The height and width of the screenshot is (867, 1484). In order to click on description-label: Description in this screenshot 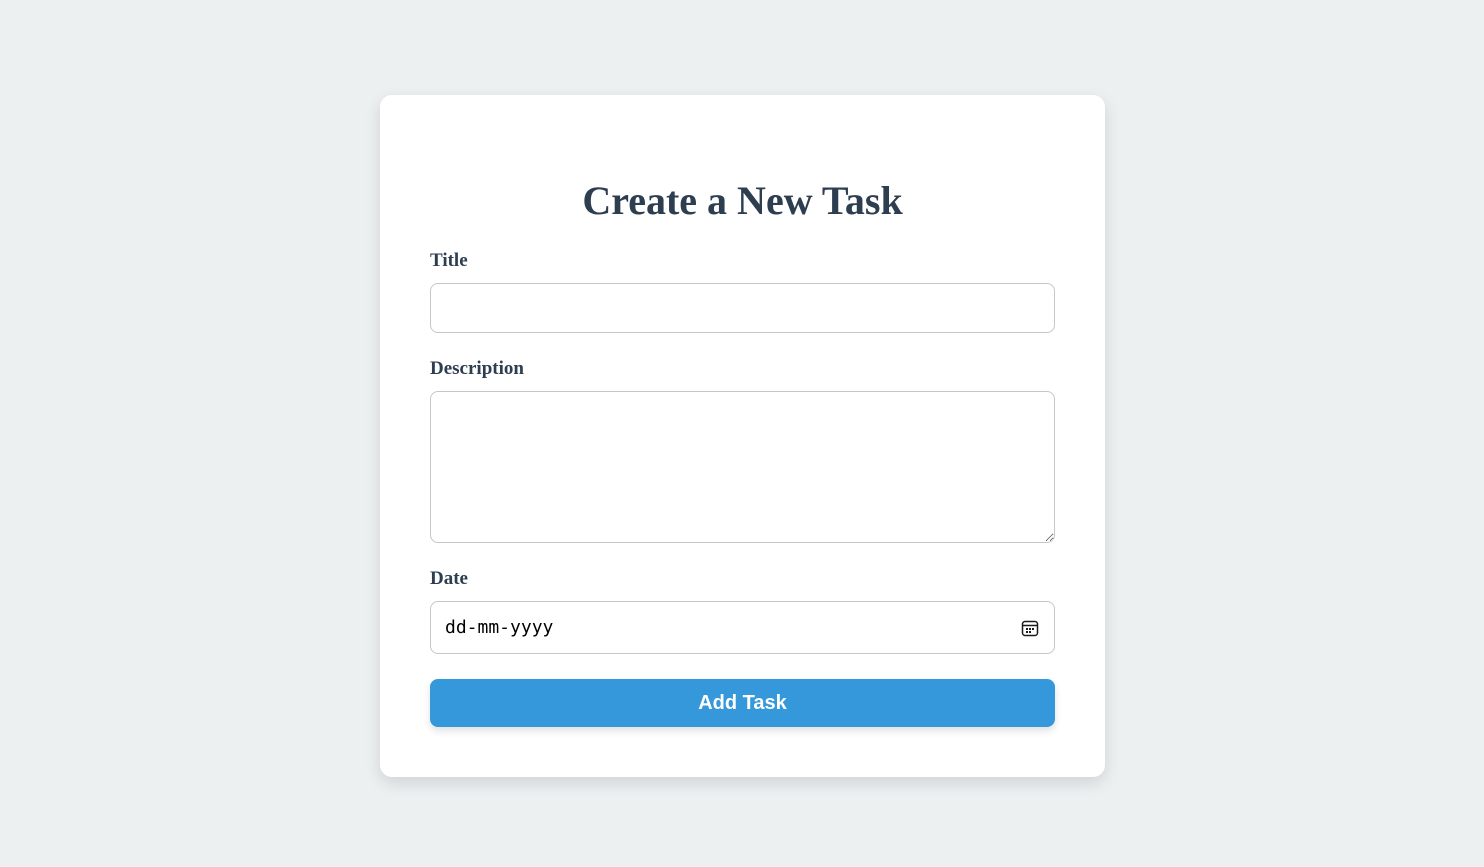, I will do `click(477, 368)`.